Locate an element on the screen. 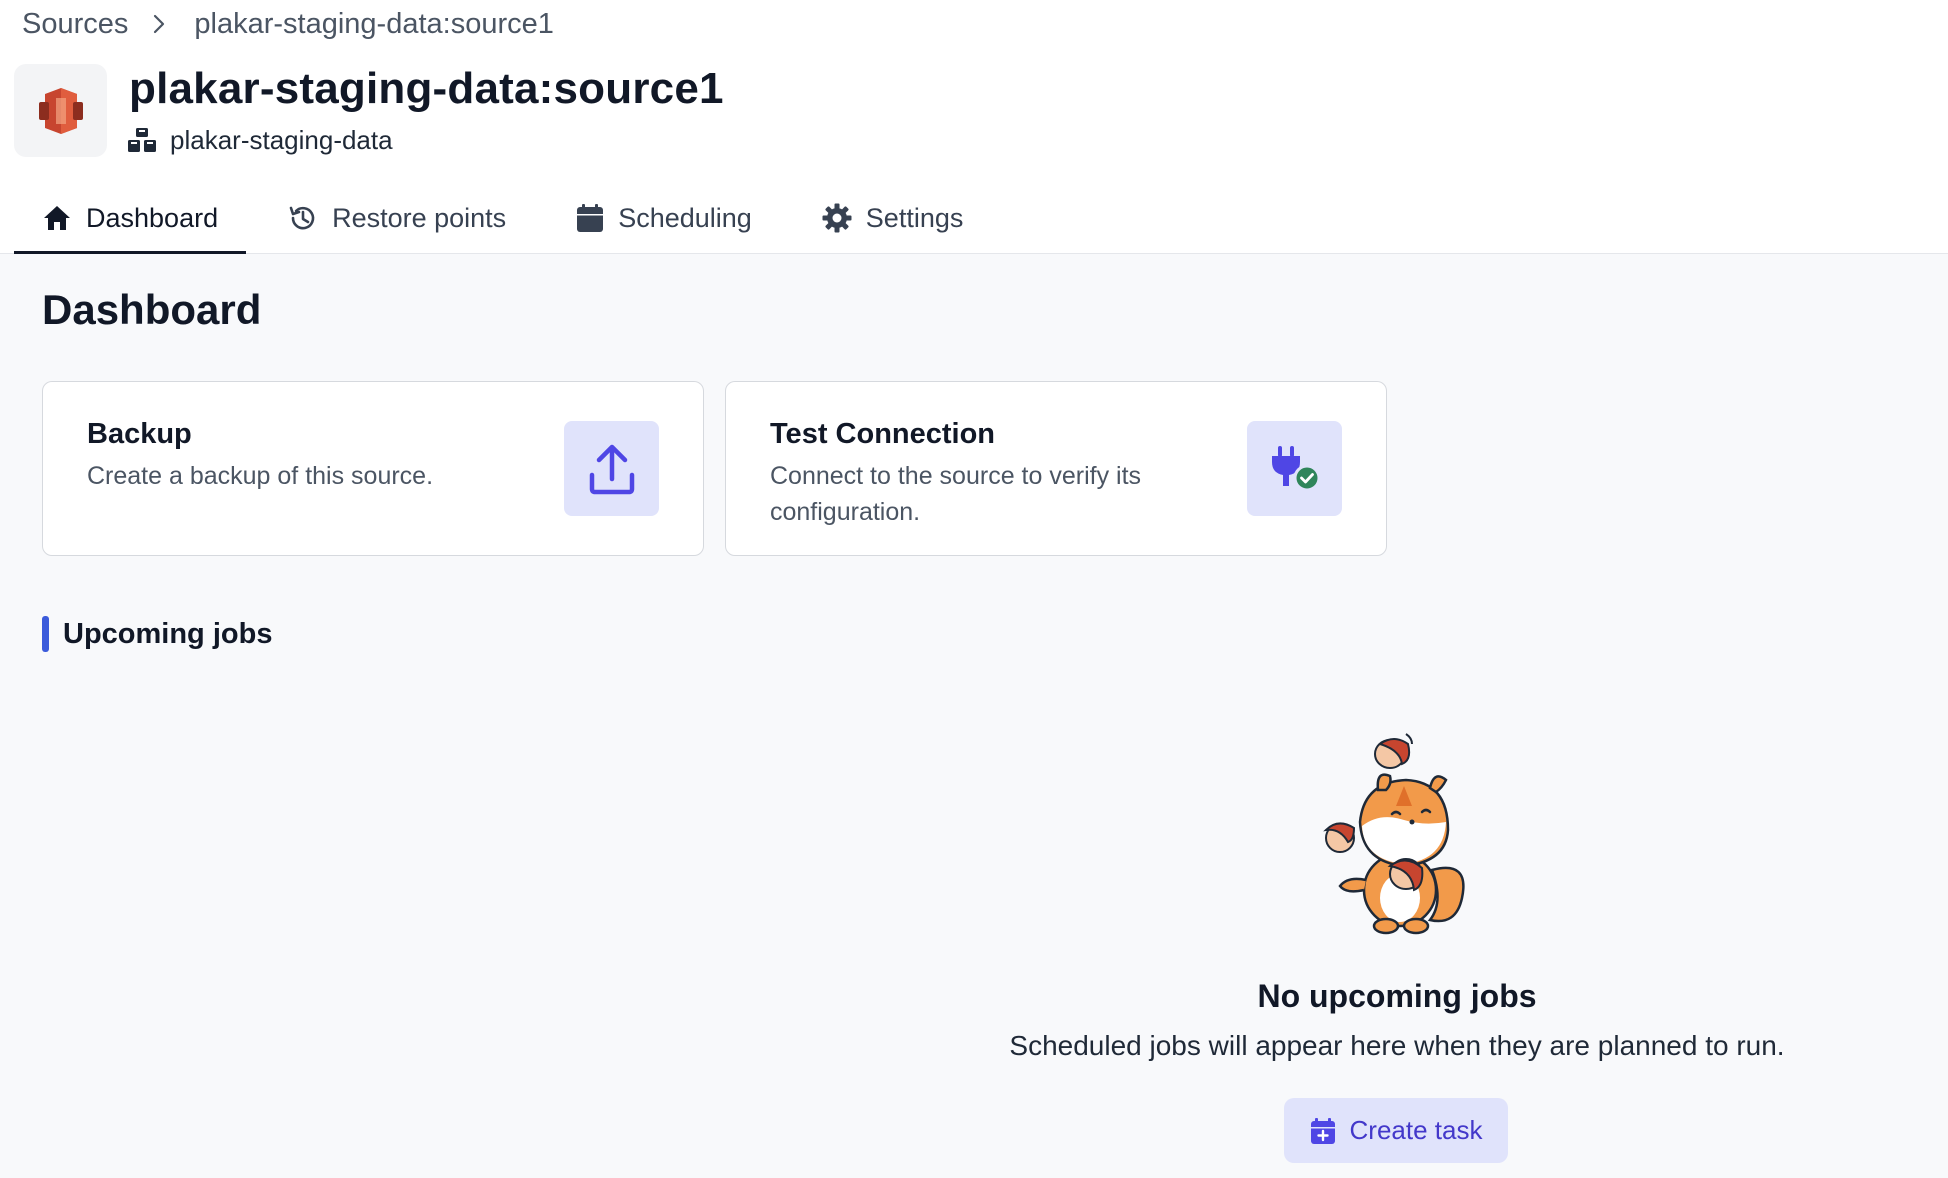 The width and height of the screenshot is (1948, 1178). tab-dashboard-label: Dashboard is located at coordinates (152, 217).